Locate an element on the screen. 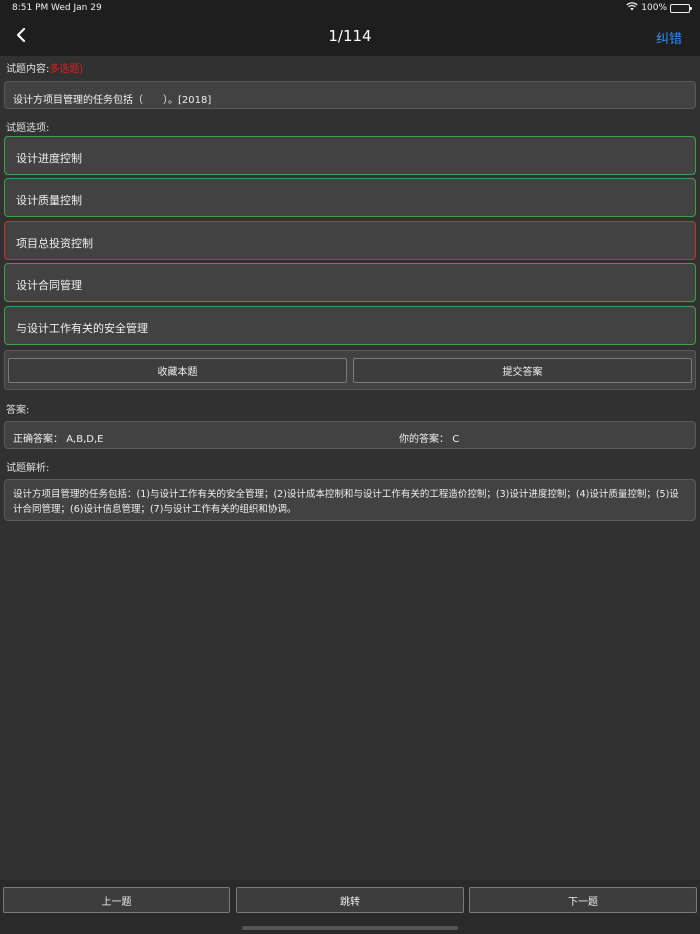 Image resolution: width=700 pixels, height=934 pixels. option-text: 设计合同管理 is located at coordinates (49, 285).